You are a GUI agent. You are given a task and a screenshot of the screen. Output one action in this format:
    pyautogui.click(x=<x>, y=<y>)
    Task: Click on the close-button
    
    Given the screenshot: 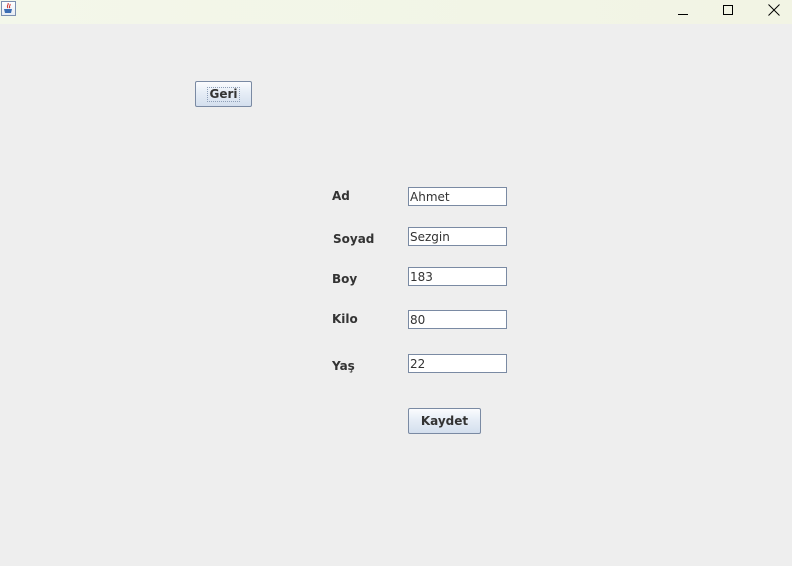 What is the action you would take?
    pyautogui.click(x=771, y=10)
    